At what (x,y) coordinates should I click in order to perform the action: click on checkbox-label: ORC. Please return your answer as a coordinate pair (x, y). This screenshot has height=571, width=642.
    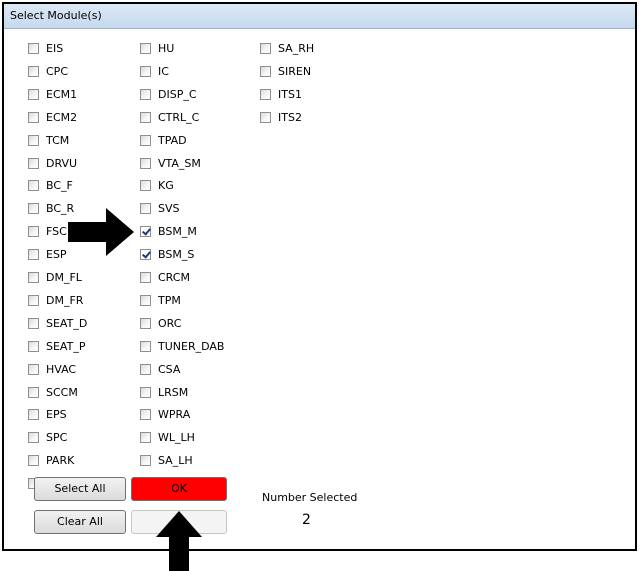
    Looking at the image, I should click on (170, 323).